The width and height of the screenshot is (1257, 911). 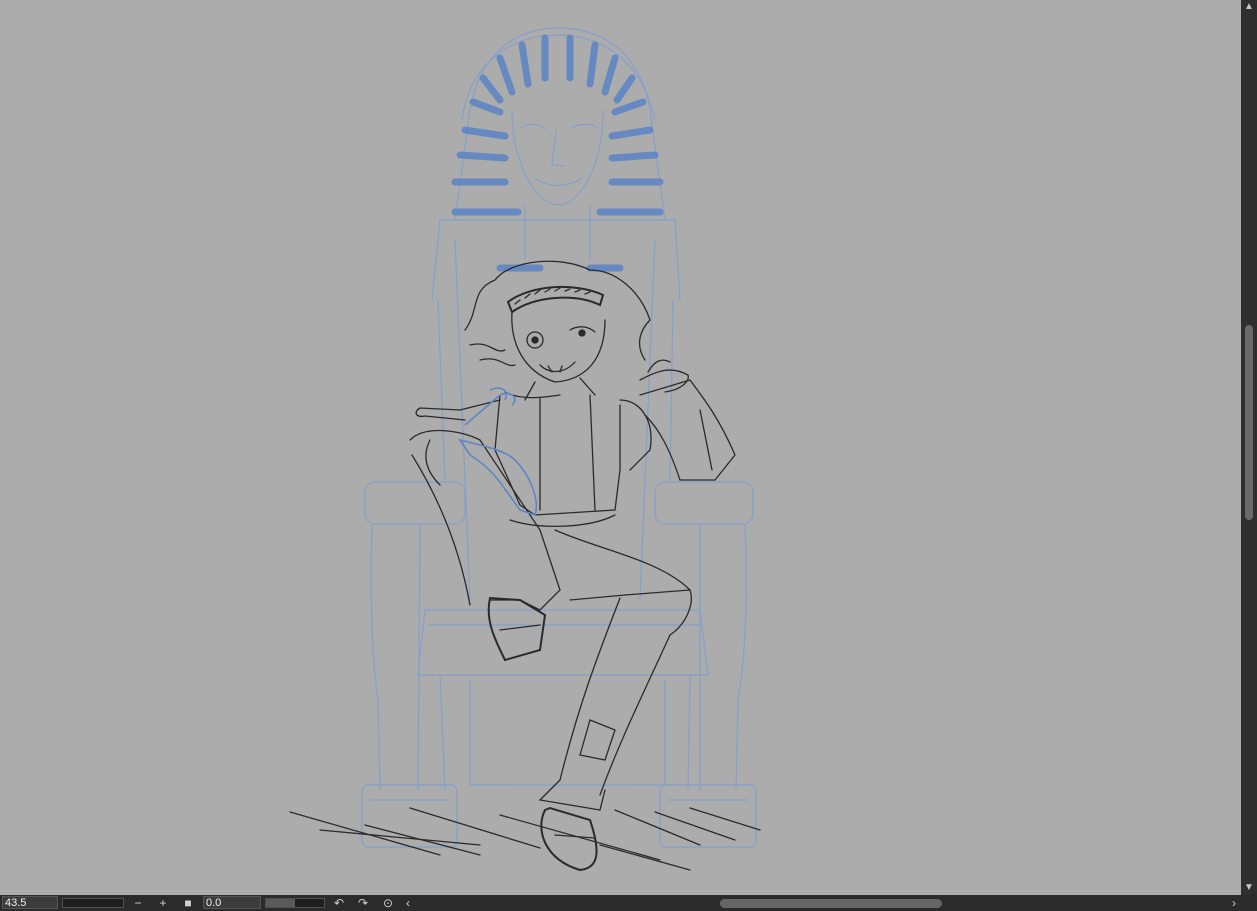 What do you see at coordinates (138, 903) in the screenshot?
I see `minus-icon: −` at bounding box center [138, 903].